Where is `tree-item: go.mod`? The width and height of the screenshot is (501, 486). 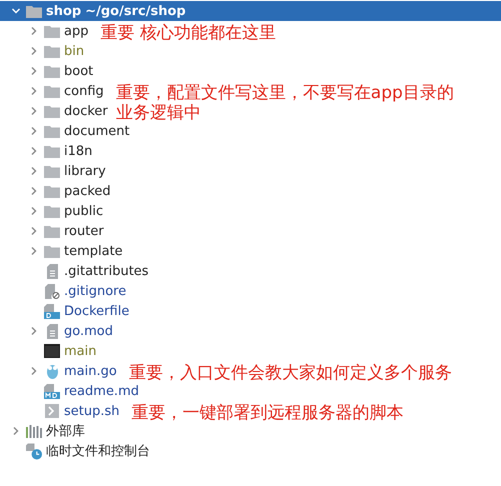 tree-item: go.mod is located at coordinates (88, 331).